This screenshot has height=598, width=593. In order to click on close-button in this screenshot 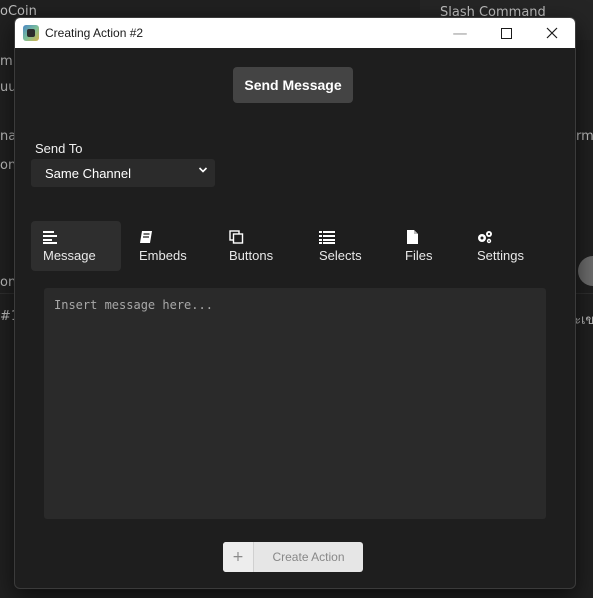, I will do `click(552, 33)`.